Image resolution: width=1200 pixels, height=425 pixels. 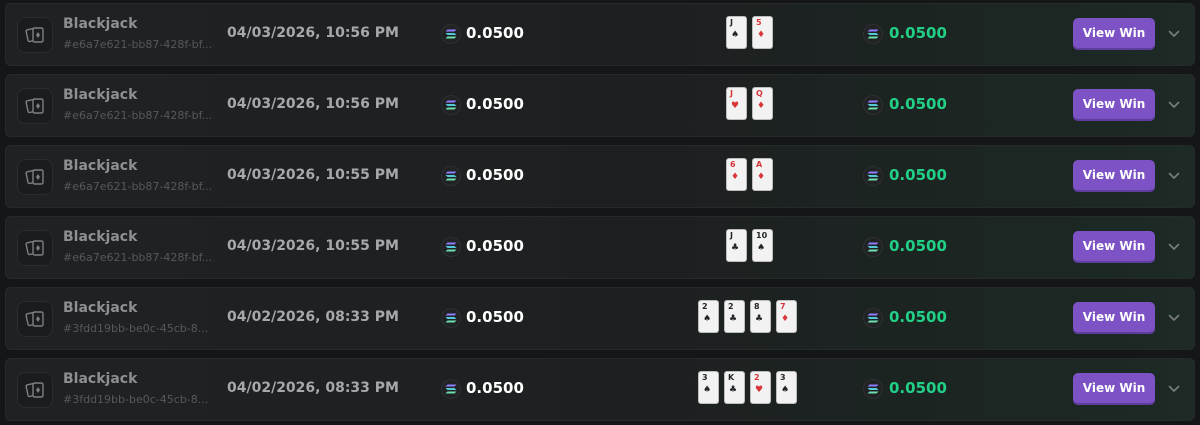 I want to click on dealt-cards: J ♥ Q ♦, so click(x=749, y=105).